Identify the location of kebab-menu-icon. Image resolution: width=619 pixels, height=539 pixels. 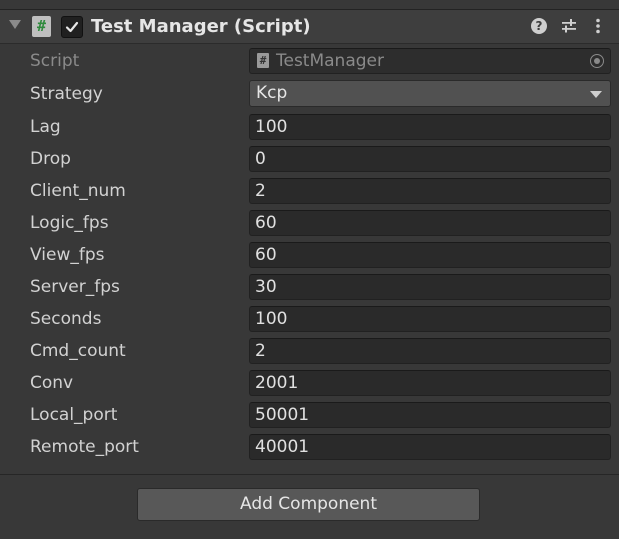
(598, 26).